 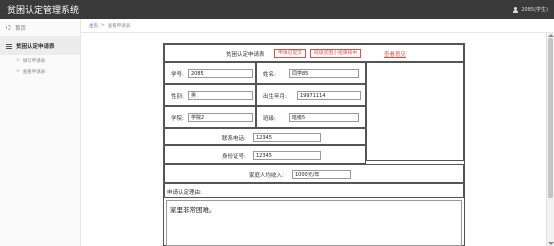 I want to click on sidebar-section-application: 贫困认定申请表, so click(x=40, y=46).